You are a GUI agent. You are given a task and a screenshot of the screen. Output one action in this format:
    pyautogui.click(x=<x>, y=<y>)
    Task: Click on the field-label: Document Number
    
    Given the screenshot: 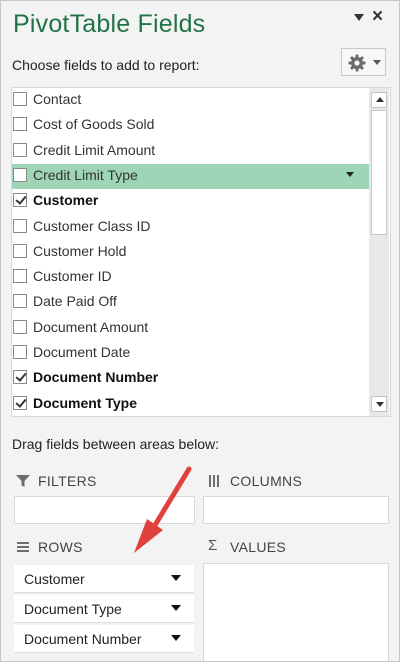 What is the action you would take?
    pyautogui.click(x=96, y=377)
    